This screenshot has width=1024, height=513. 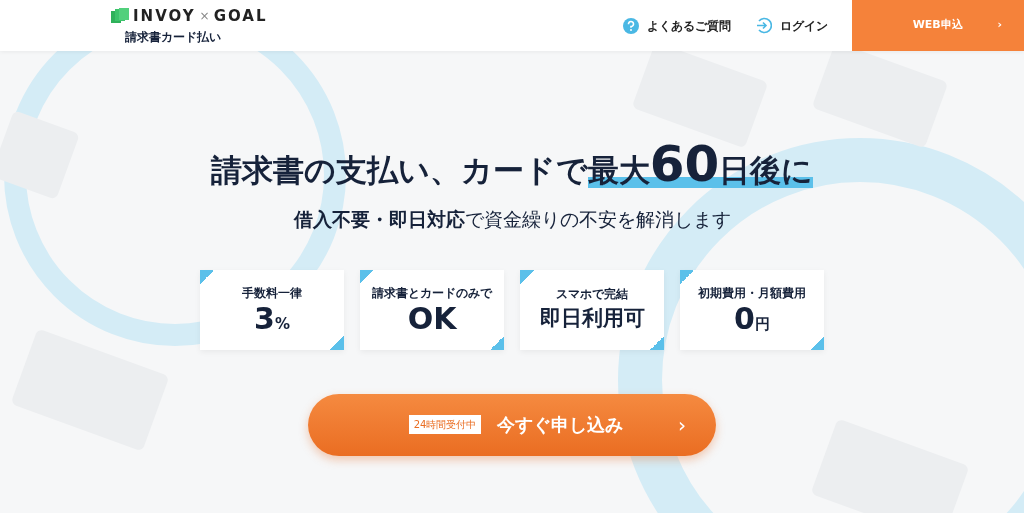 What do you see at coordinates (763, 25) in the screenshot?
I see `login-icon` at bounding box center [763, 25].